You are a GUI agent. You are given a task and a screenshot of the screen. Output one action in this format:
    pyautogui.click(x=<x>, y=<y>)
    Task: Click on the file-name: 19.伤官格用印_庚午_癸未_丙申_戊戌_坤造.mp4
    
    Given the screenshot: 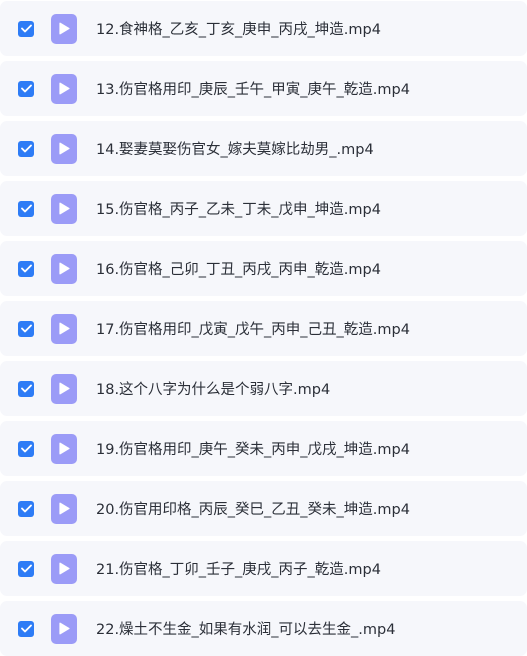 What is the action you would take?
    pyautogui.click(x=253, y=448)
    